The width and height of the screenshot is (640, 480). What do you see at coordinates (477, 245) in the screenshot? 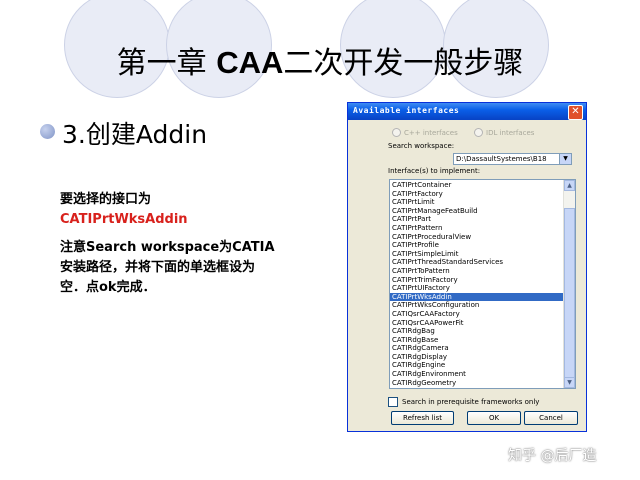
I see `list-item: CATIPrtProfile` at bounding box center [477, 245].